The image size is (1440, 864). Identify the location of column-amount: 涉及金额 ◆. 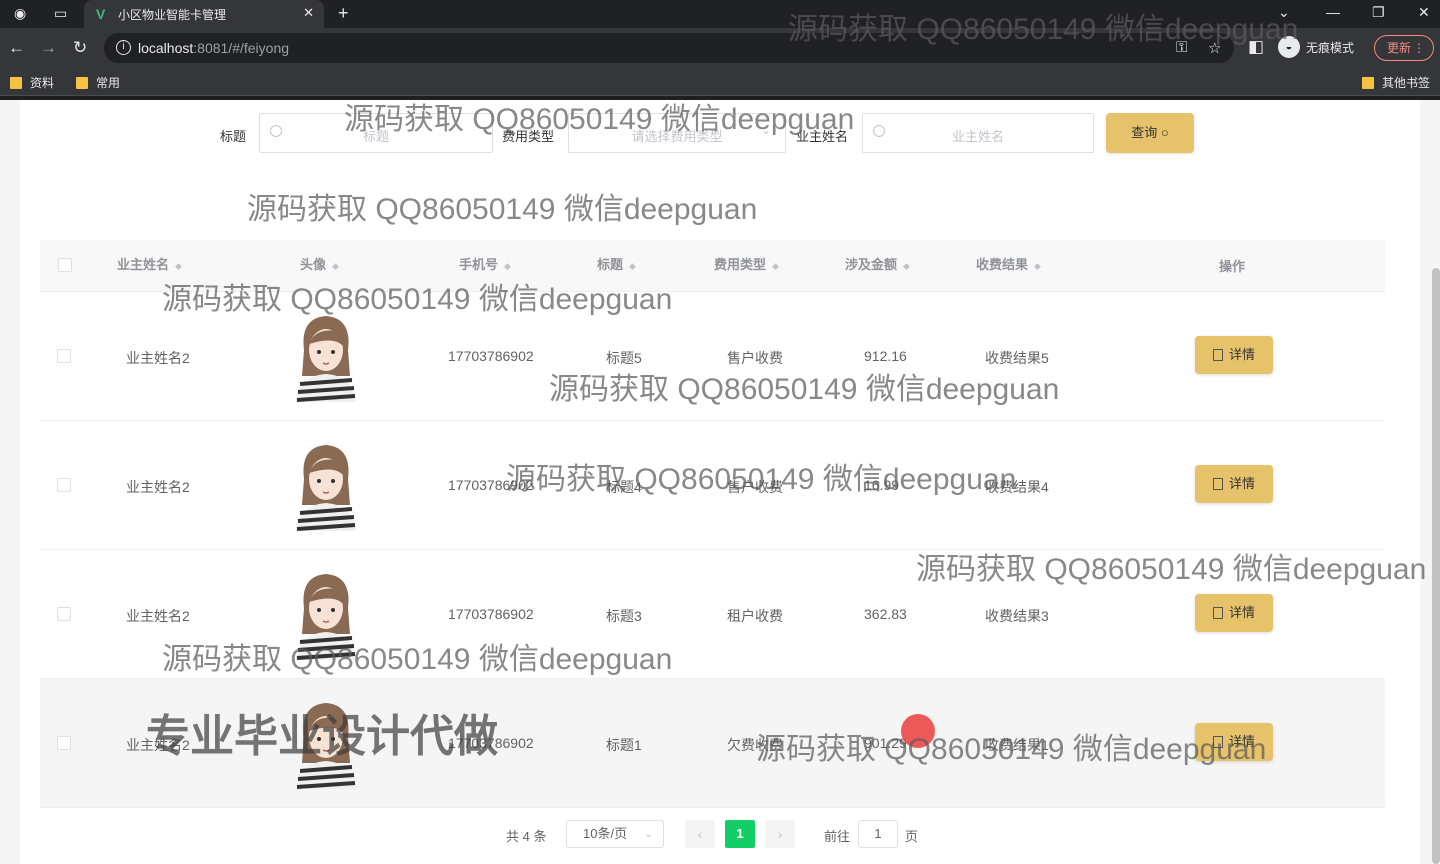
(877, 263).